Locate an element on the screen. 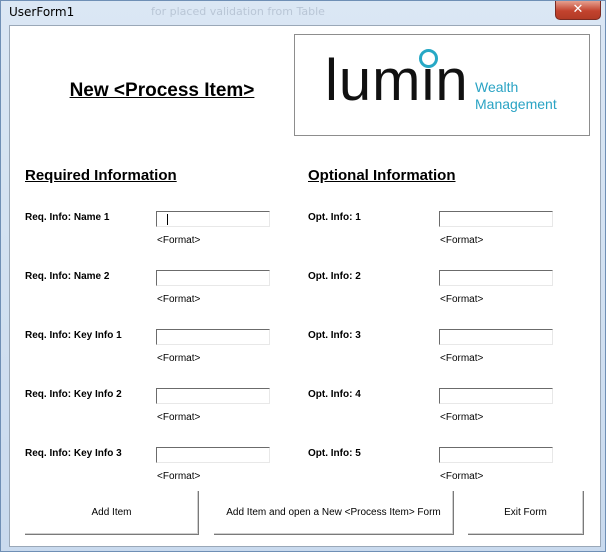  close-icon: ✕ is located at coordinates (578, 9).